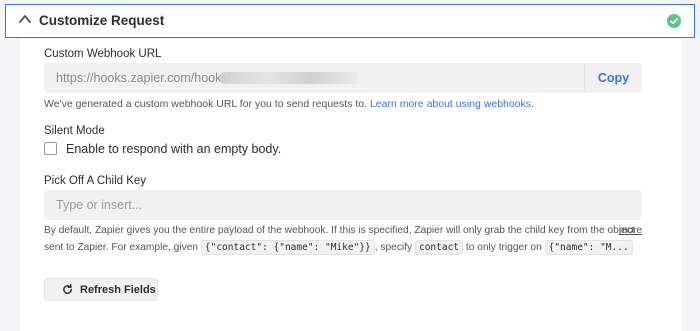  What do you see at coordinates (74, 131) in the screenshot?
I see `silent-mode-label: Silent Mode` at bounding box center [74, 131].